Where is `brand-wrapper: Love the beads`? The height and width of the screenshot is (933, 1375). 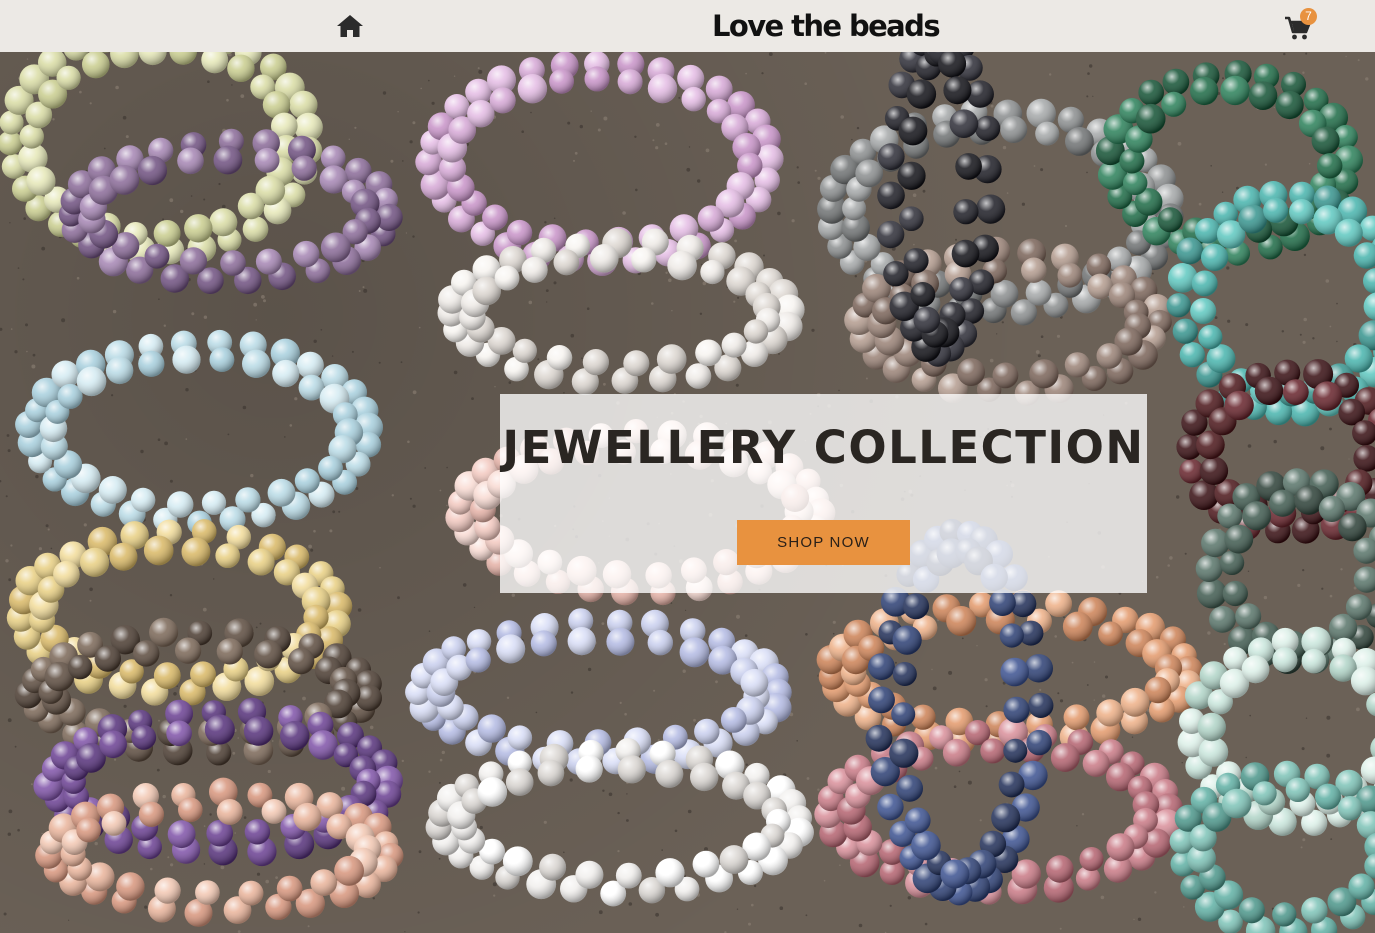 brand-wrapper: Love the beads is located at coordinates (687, 26).